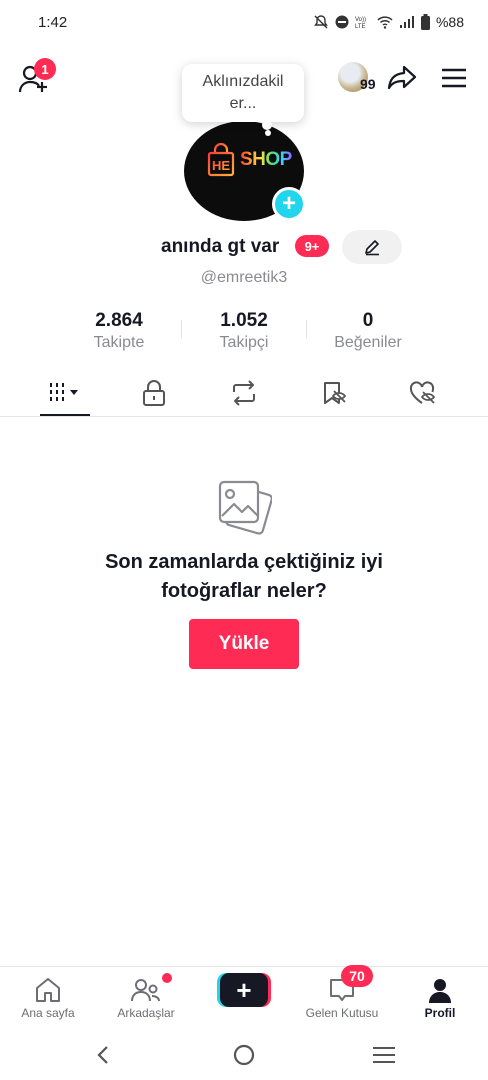 This screenshot has height=1080, width=488. I want to click on tab-reposts, so click(244, 393).